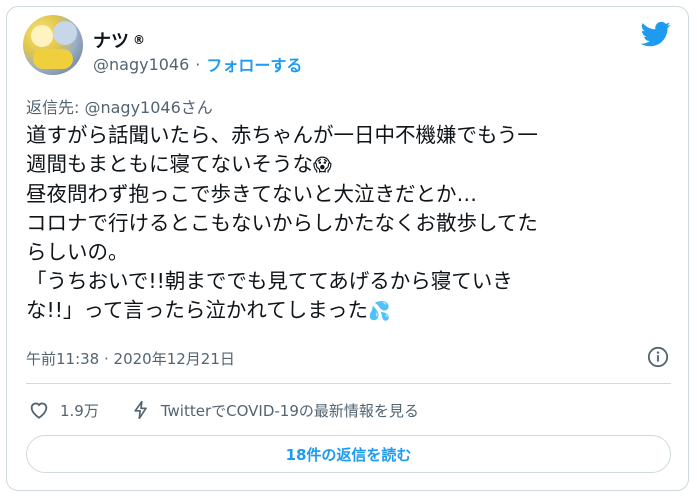 This screenshot has height=498, width=697. Describe the element at coordinates (289, 410) in the screenshot. I see `covid-info-label: TwitterでCOVID-19の最新情報を見る` at that location.